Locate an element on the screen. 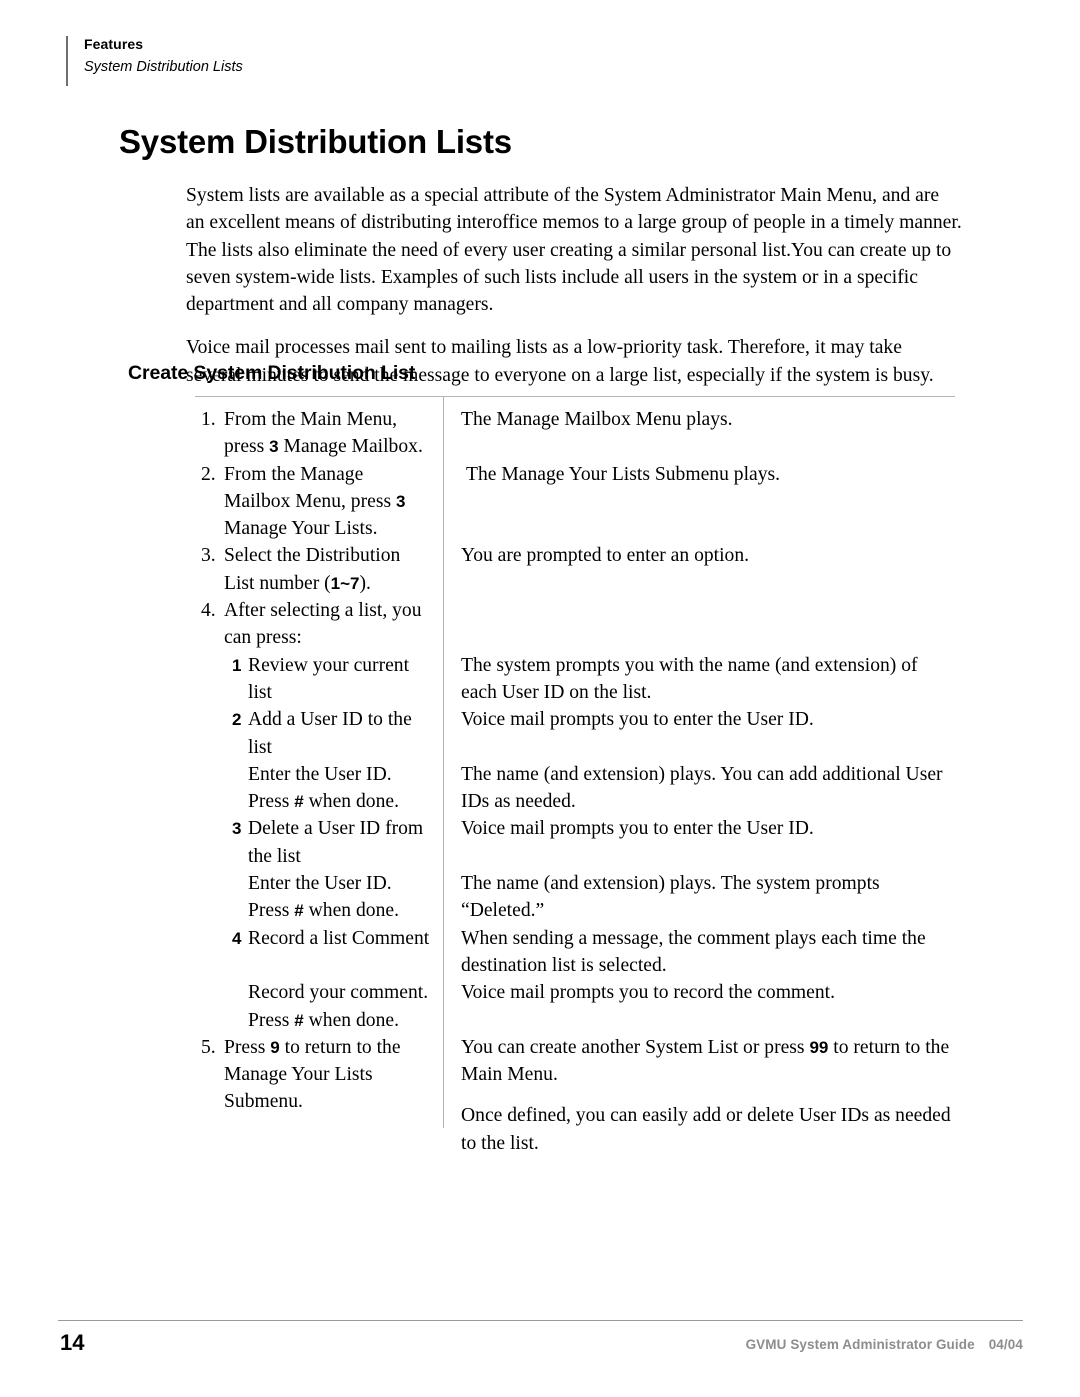 This screenshot has height=1397, width=1080. keypad-key: 1 is located at coordinates (237, 665).